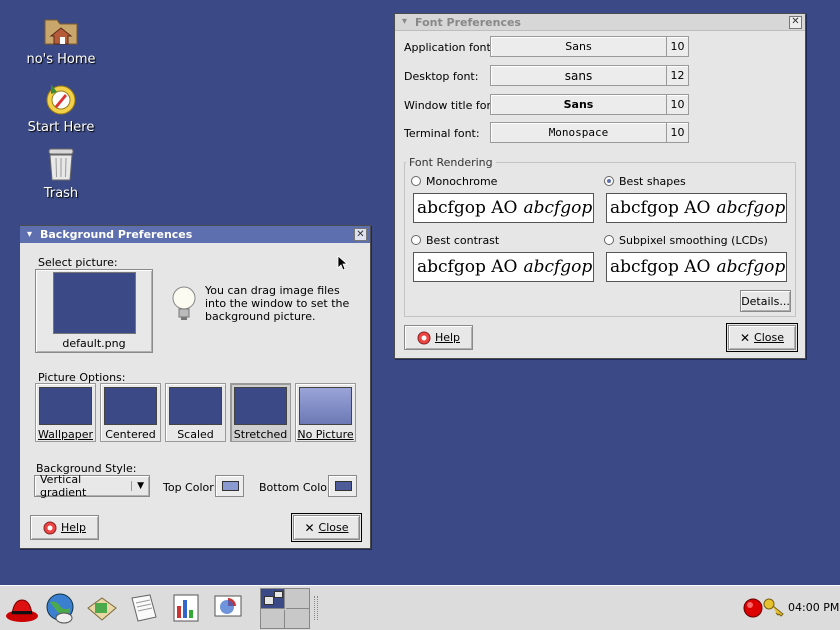 This screenshot has width=840, height=630. I want to click on radio-subpixel: Subpixel smoothing (LCDs), so click(686, 240).